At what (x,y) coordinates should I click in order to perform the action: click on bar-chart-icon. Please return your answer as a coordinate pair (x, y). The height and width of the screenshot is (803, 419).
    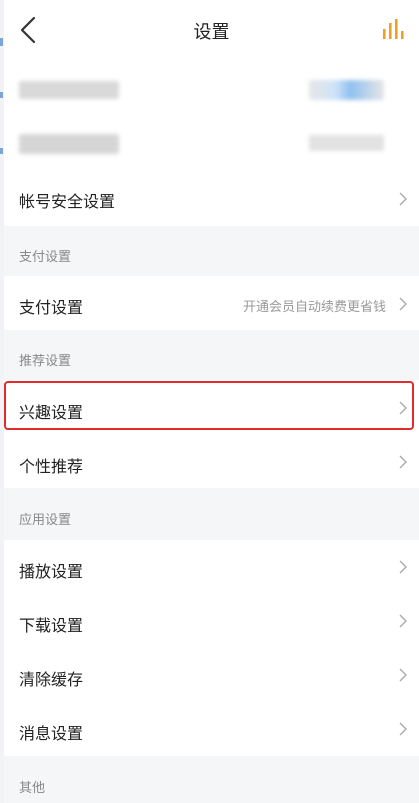
    Looking at the image, I should click on (393, 29).